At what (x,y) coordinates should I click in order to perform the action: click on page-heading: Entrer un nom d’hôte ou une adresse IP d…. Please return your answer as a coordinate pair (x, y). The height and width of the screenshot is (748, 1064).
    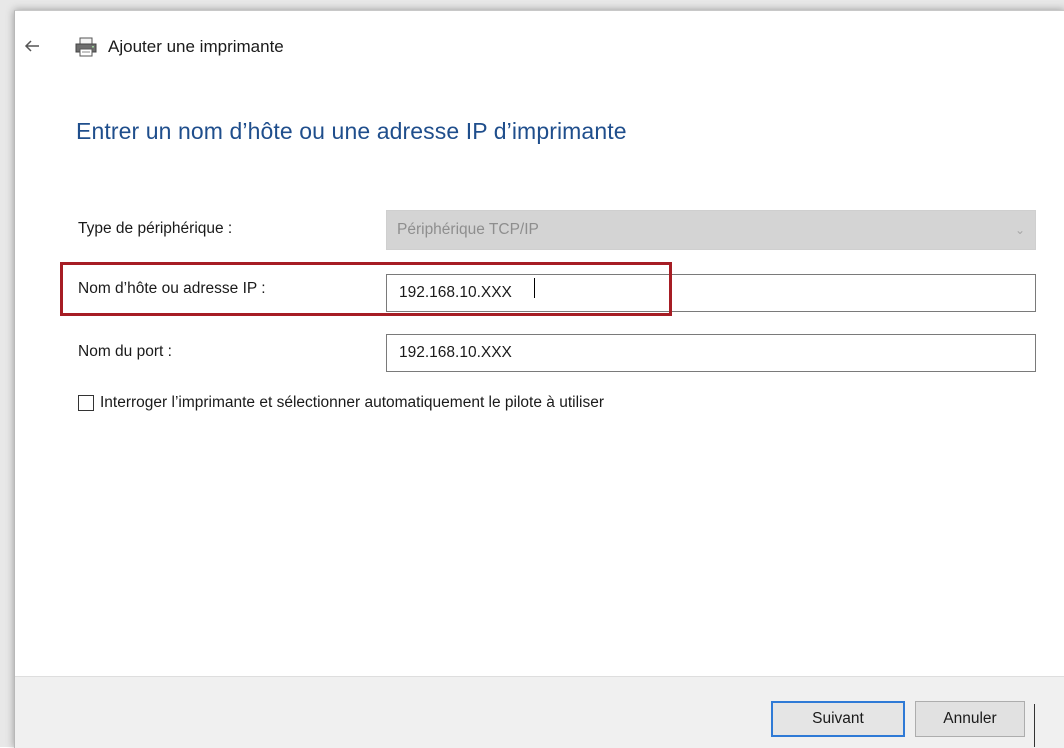
    Looking at the image, I should click on (351, 131).